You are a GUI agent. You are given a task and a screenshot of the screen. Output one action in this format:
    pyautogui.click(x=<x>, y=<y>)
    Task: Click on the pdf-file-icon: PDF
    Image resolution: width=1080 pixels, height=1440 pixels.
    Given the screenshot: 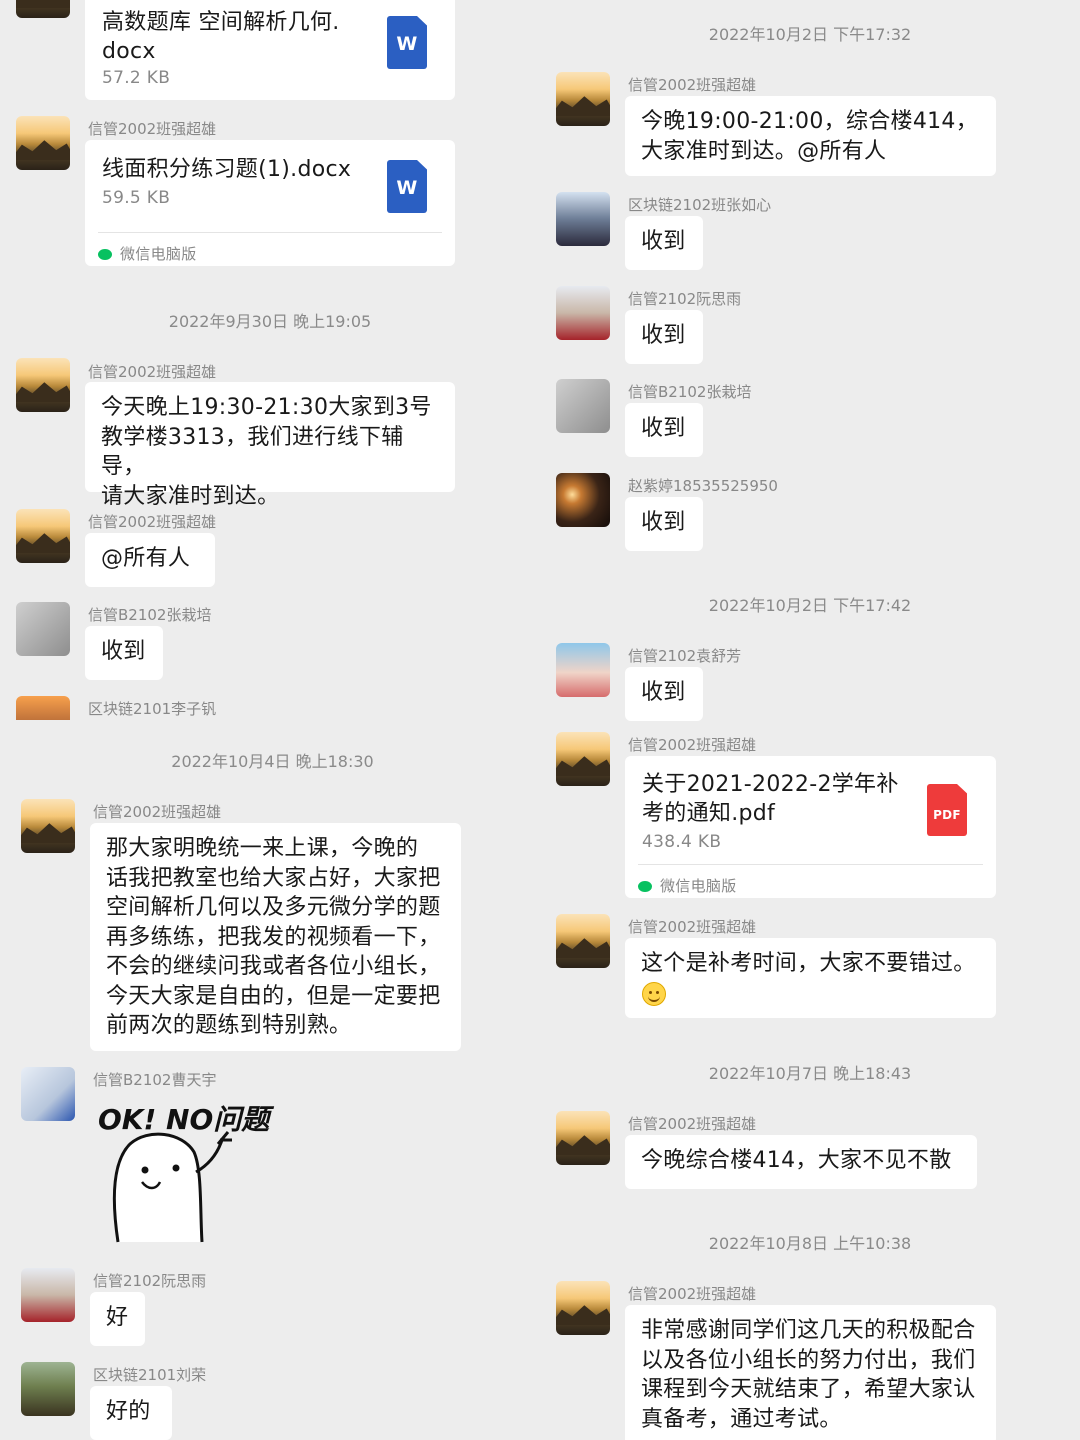 What is the action you would take?
    pyautogui.click(x=947, y=810)
    